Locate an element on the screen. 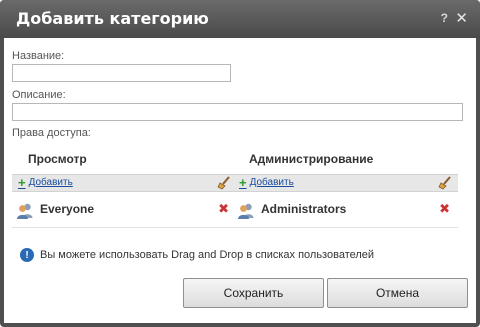 The height and width of the screenshot is (327, 480). close-icon: ✕ is located at coordinates (461, 18).